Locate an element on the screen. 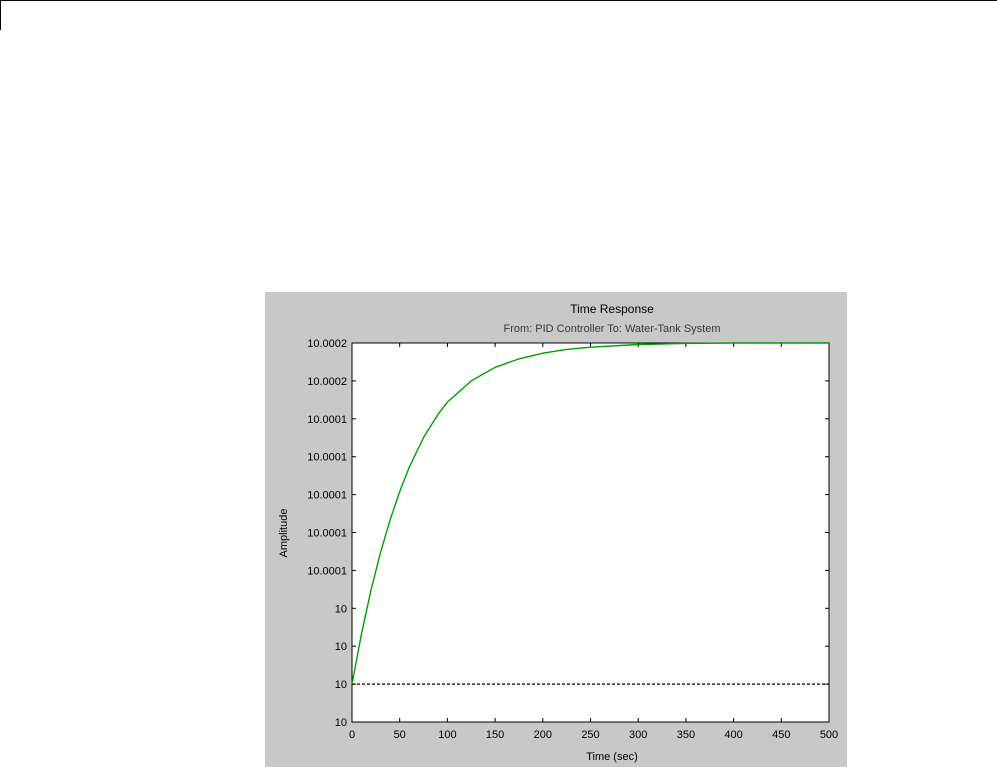  x-tick-label: 150 is located at coordinates (495, 735).